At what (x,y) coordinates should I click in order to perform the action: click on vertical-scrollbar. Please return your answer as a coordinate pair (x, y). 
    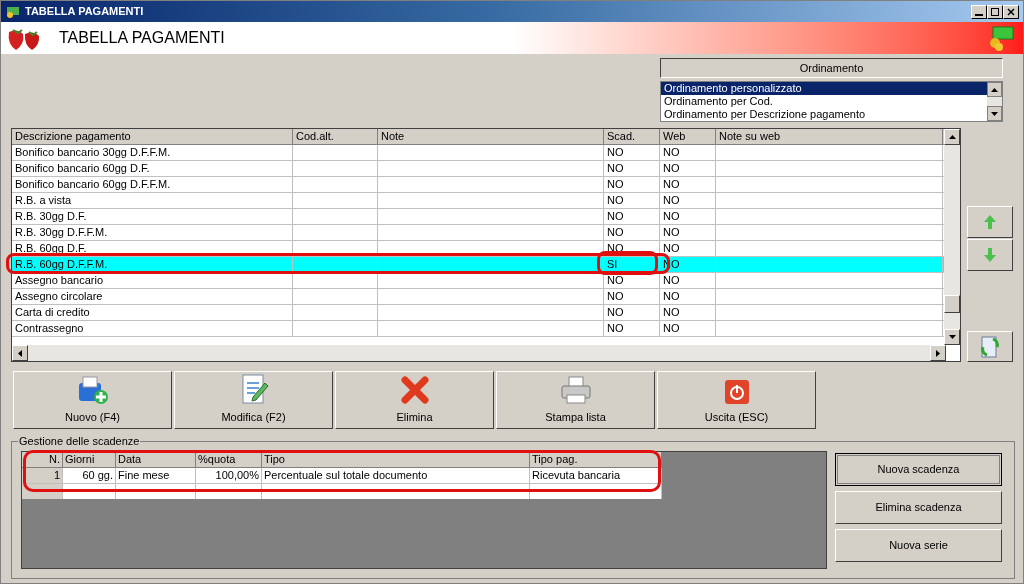
    Looking at the image, I should click on (952, 237).